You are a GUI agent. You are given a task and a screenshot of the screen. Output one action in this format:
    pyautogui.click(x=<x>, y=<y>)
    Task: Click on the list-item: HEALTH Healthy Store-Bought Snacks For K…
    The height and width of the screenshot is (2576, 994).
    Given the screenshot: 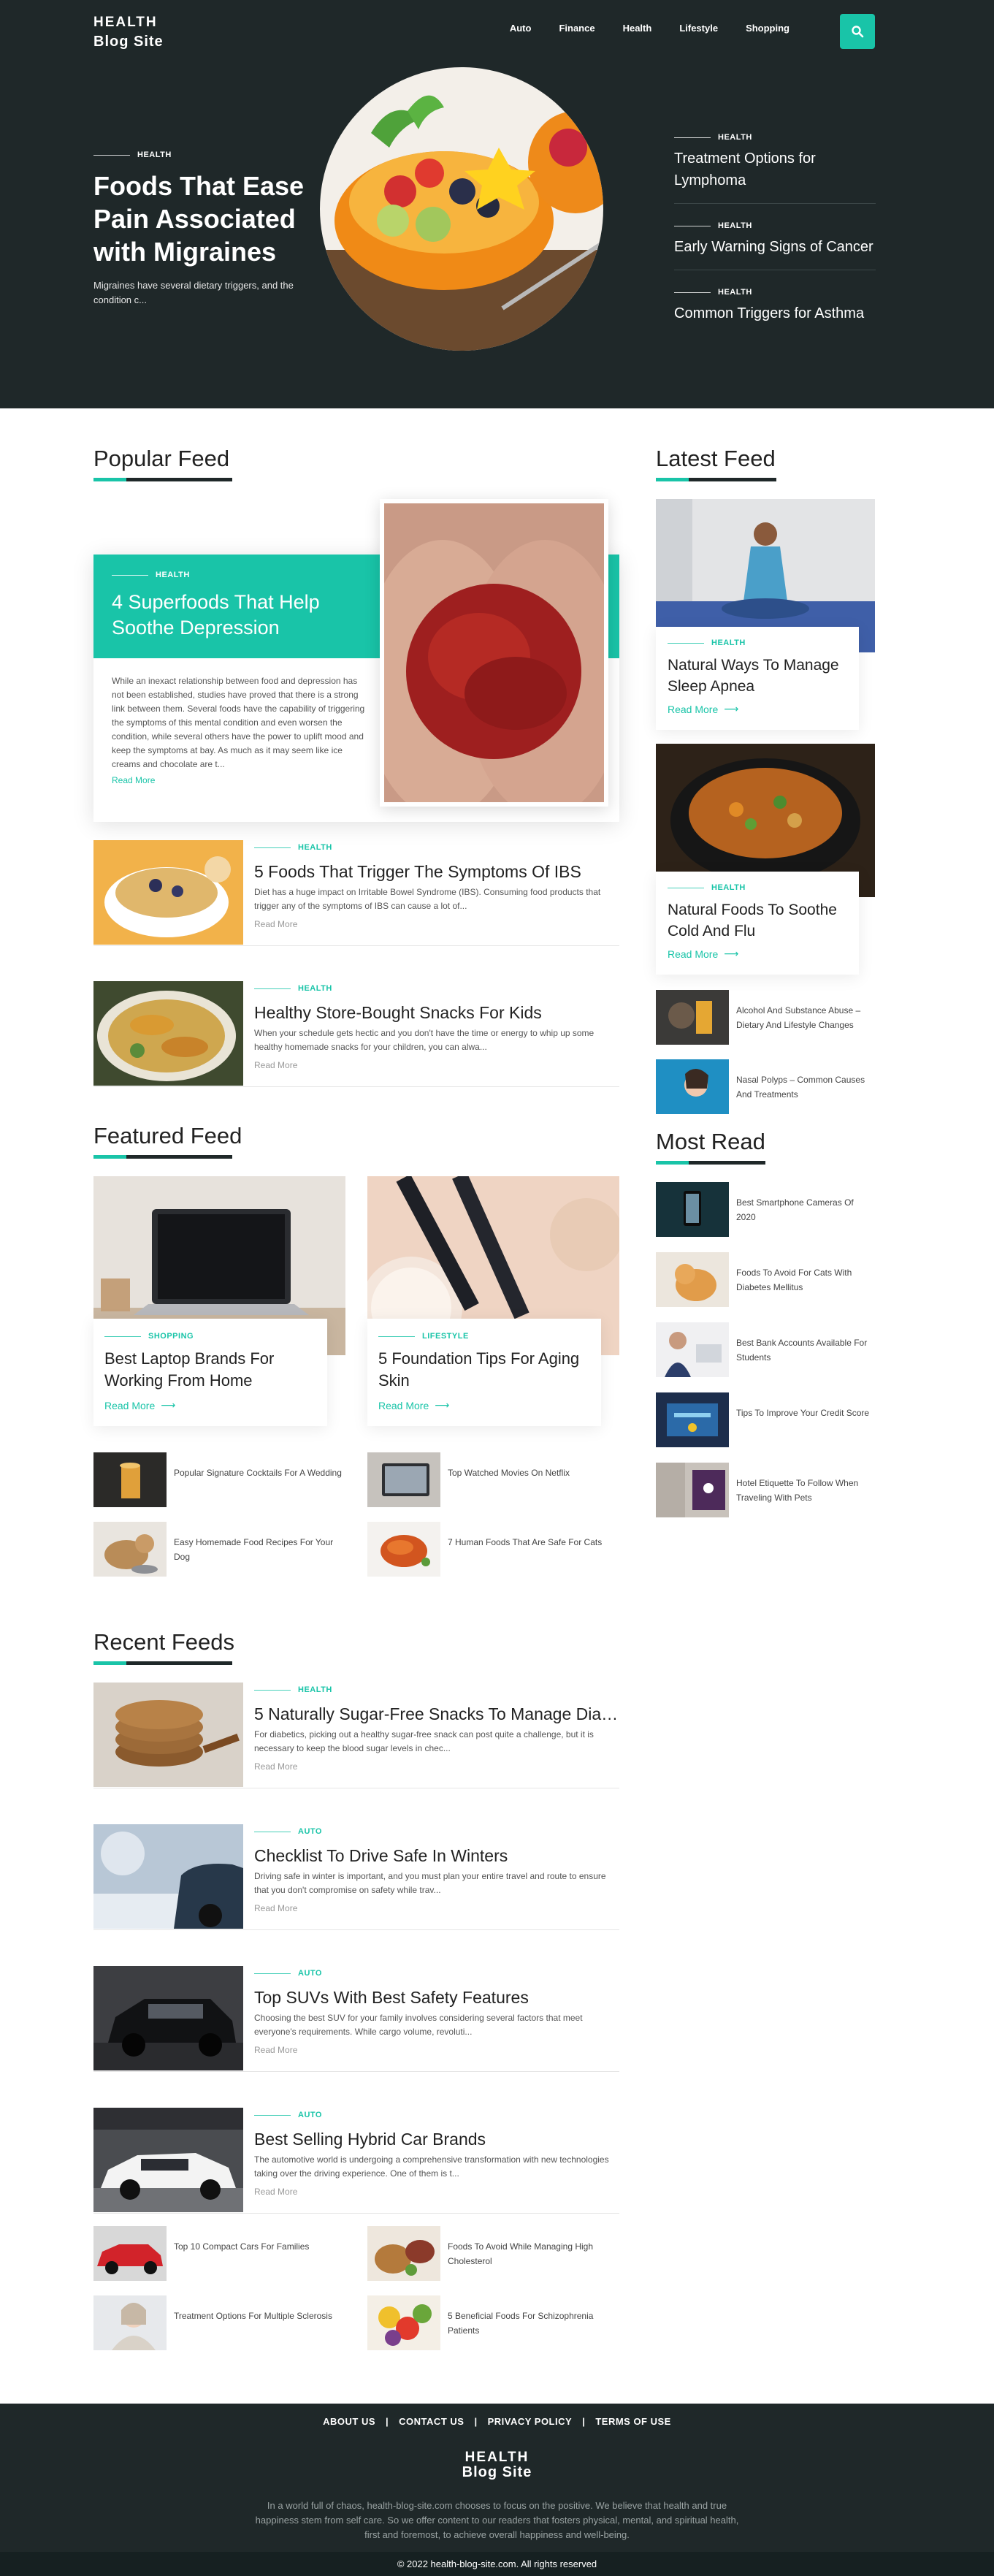 What is the action you would take?
    pyautogui.click(x=356, y=1034)
    